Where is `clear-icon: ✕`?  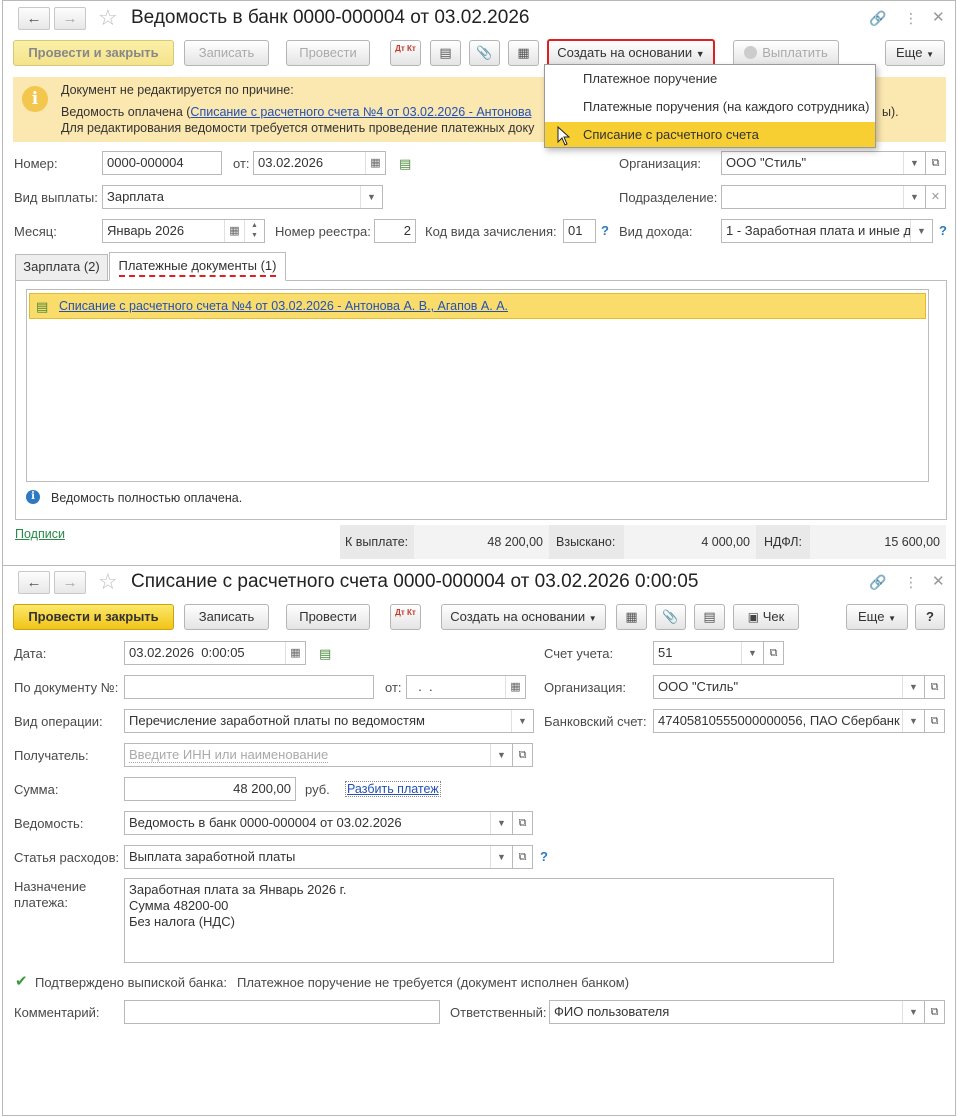 clear-icon: ✕ is located at coordinates (935, 197).